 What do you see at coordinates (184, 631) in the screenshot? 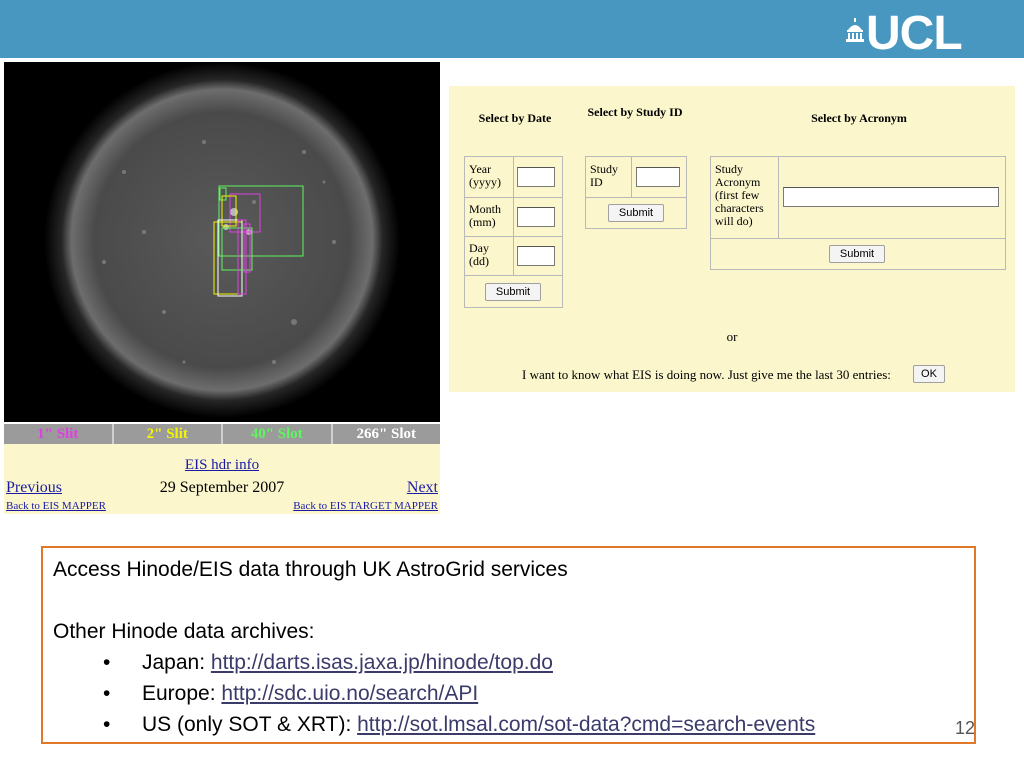
I see `other-archives-heading: Other Hinode data archives:` at bounding box center [184, 631].